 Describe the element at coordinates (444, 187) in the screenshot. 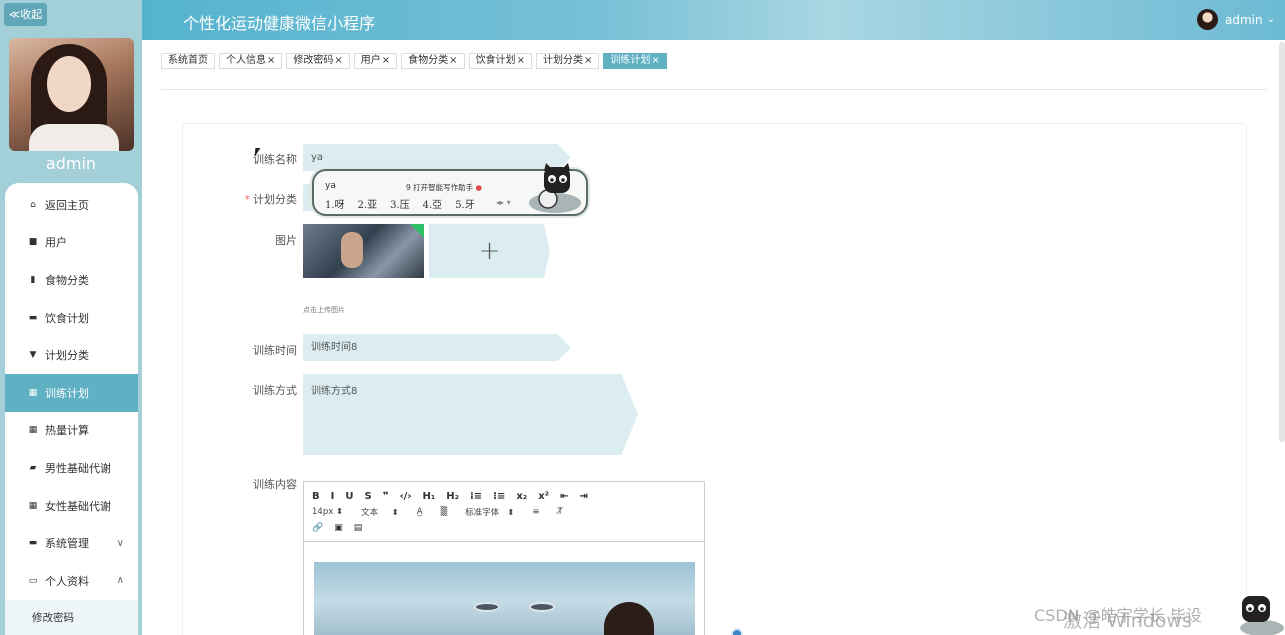

I see `ime-assistant-link: 9 打开智能写作助手 ●` at that location.